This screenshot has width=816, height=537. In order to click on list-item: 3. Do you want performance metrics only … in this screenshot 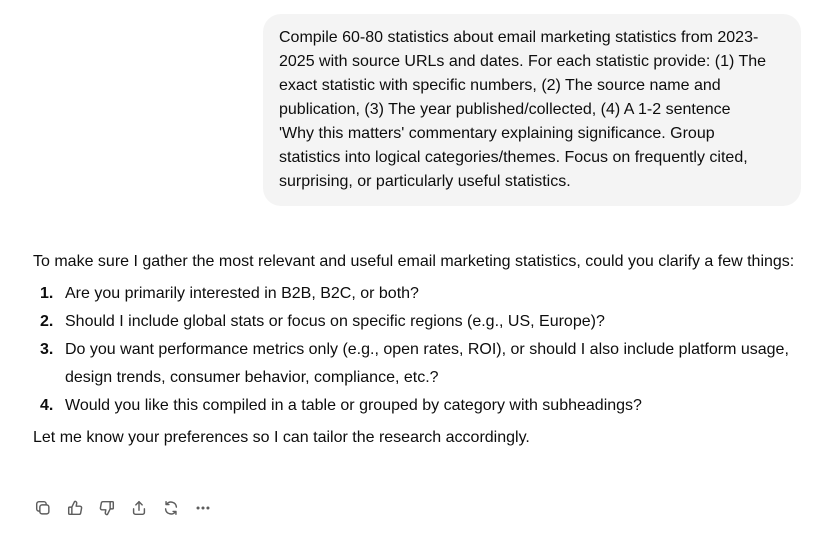, I will do `click(420, 364)`.